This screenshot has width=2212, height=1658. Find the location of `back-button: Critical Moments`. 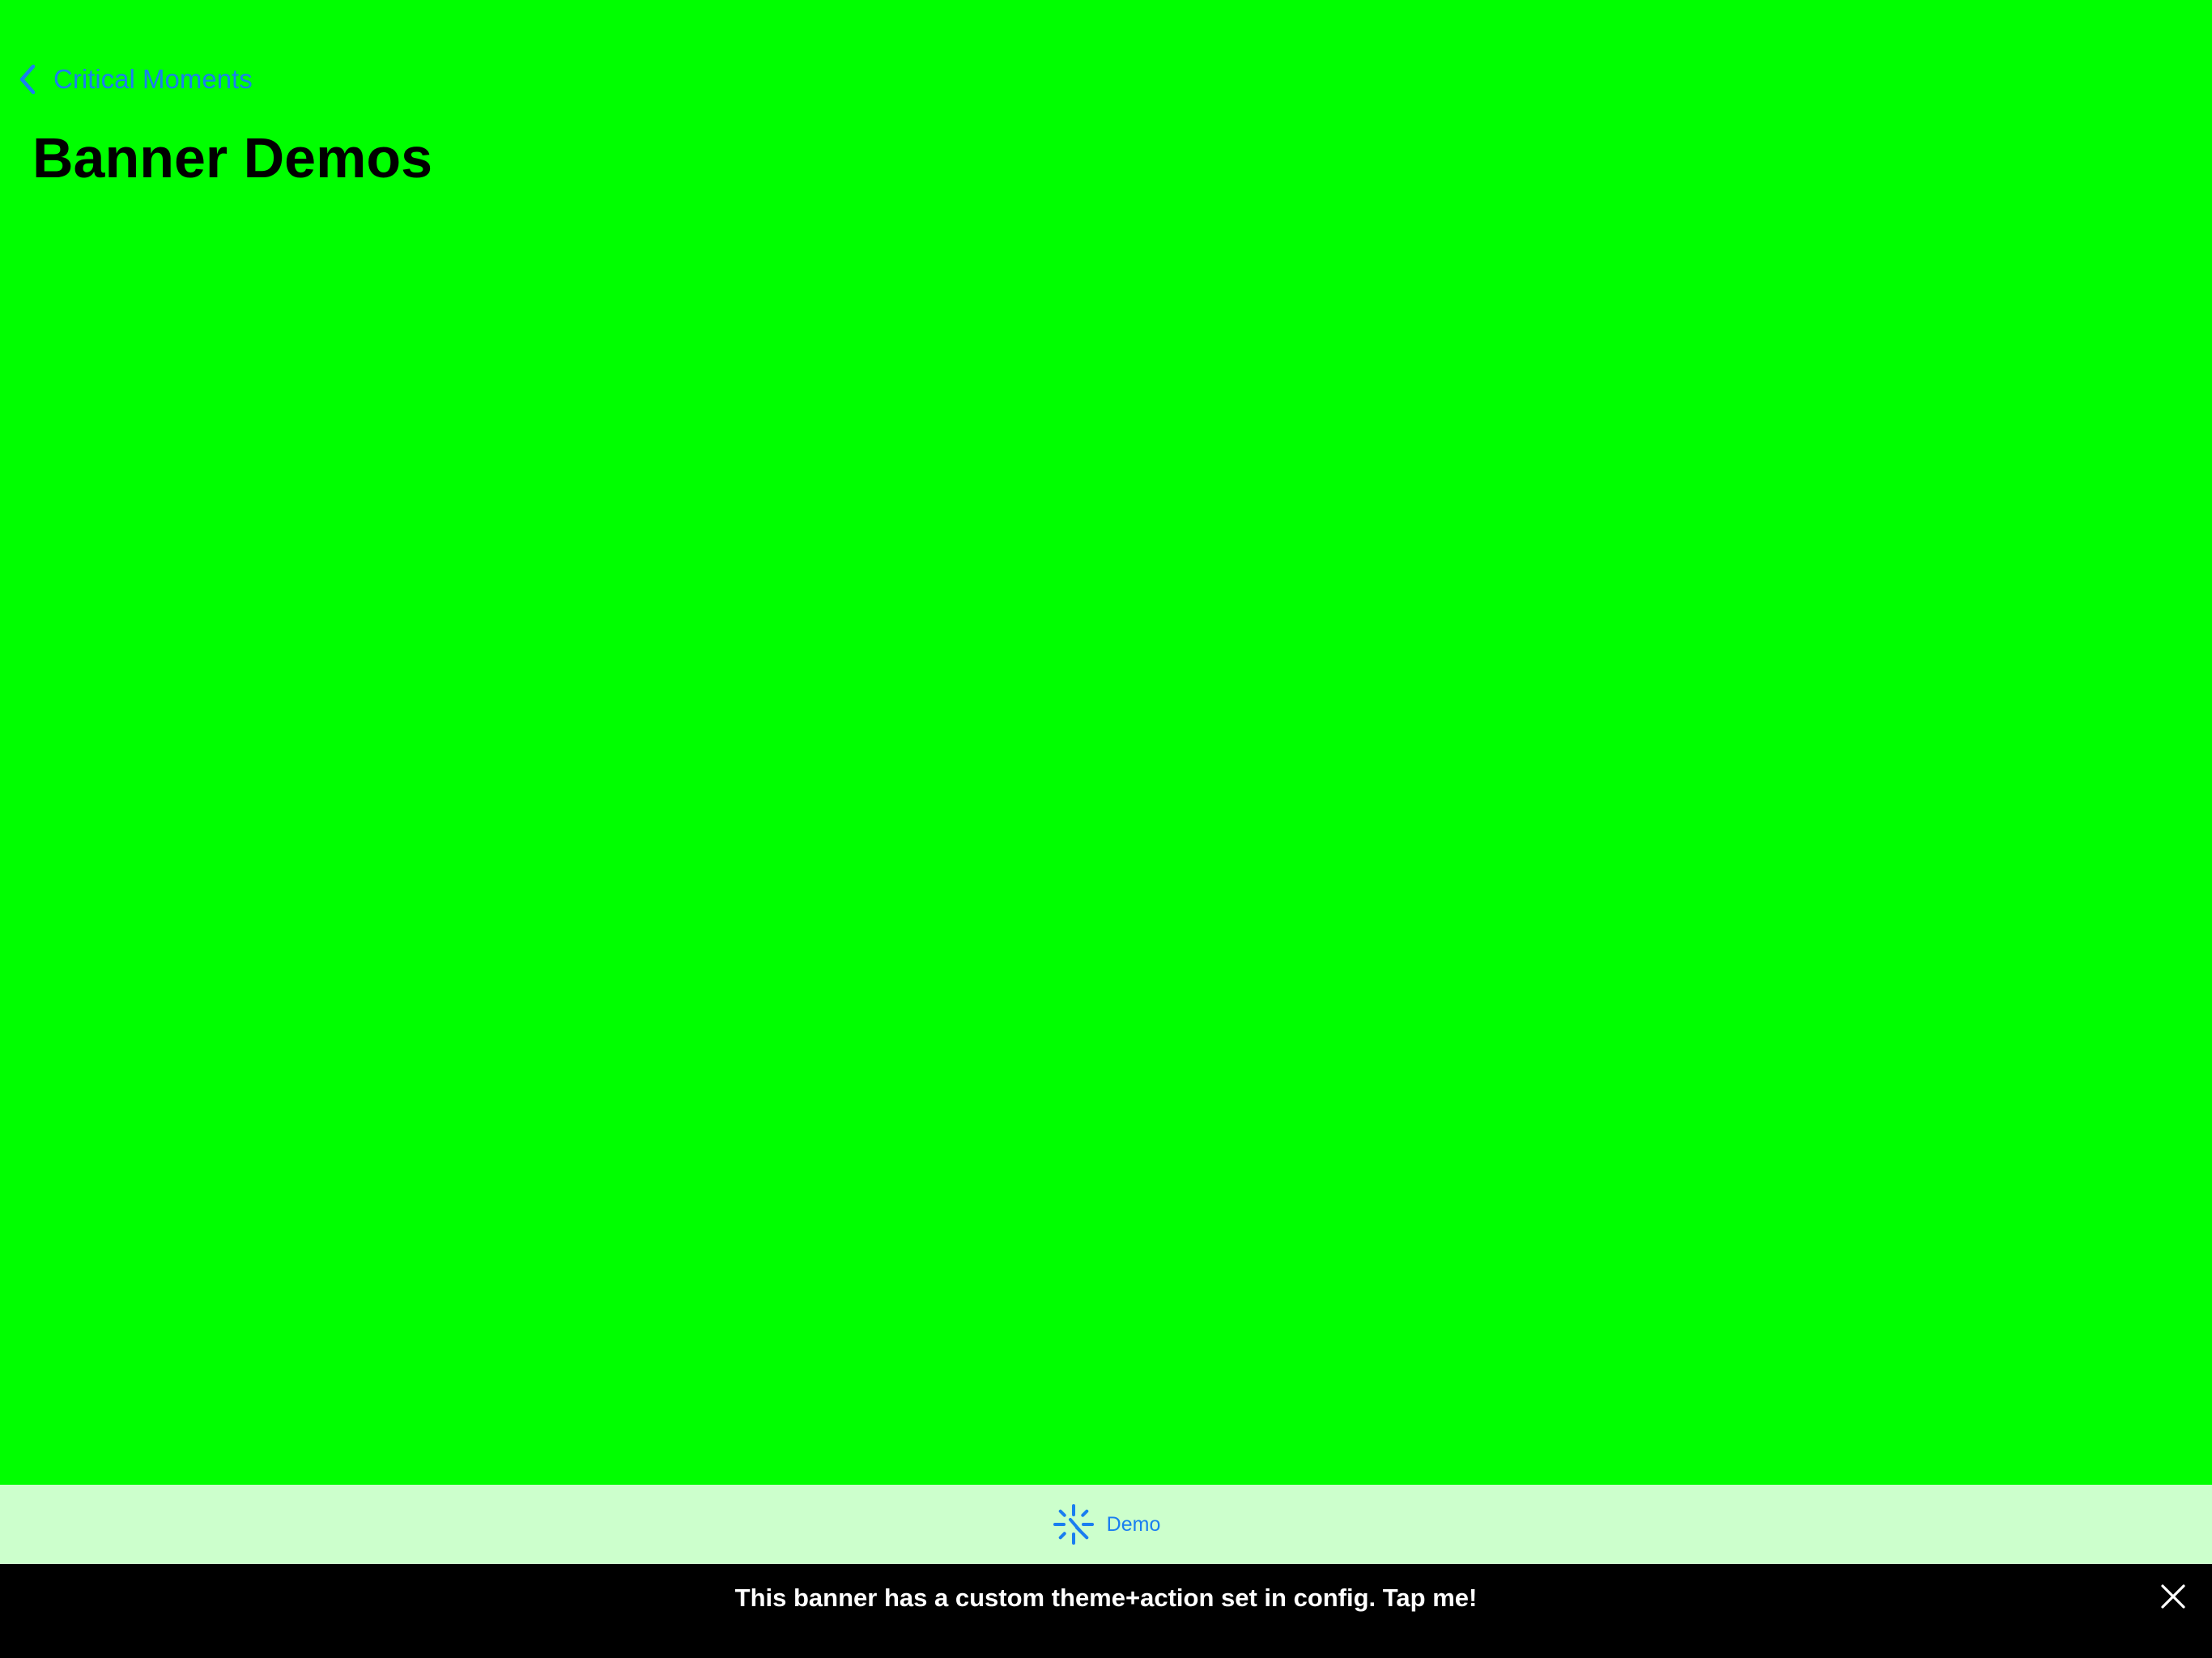

back-button: Critical Moments is located at coordinates (136, 79).